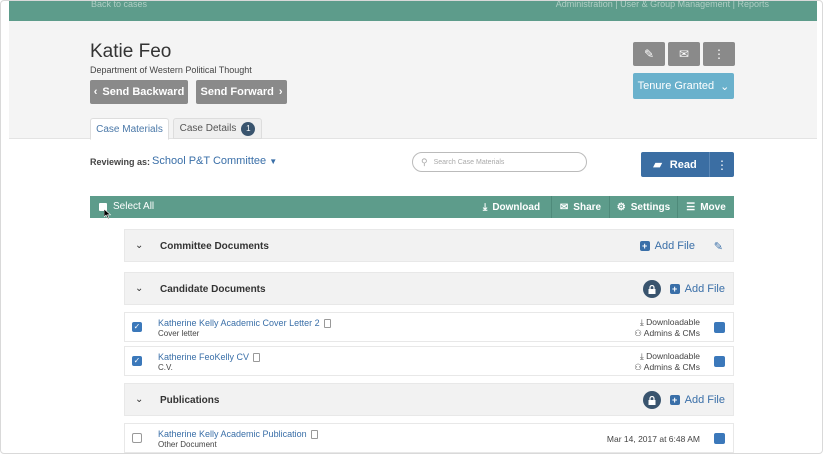 The height and width of the screenshot is (454, 823). What do you see at coordinates (120, 162) in the screenshot?
I see `reviewing-as-label: Reviewing as:` at bounding box center [120, 162].